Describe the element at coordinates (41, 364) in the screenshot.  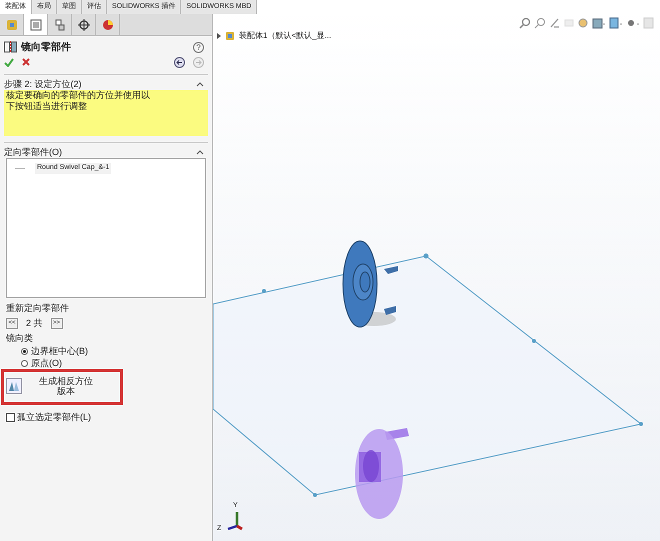
I see `radio-option: 原点(O)` at that location.